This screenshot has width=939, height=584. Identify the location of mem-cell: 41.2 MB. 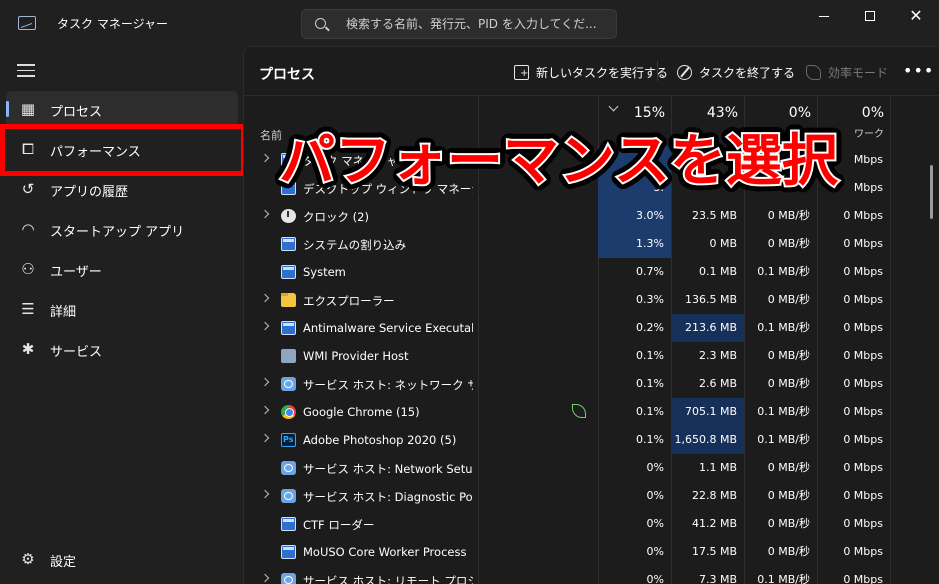
(714, 523).